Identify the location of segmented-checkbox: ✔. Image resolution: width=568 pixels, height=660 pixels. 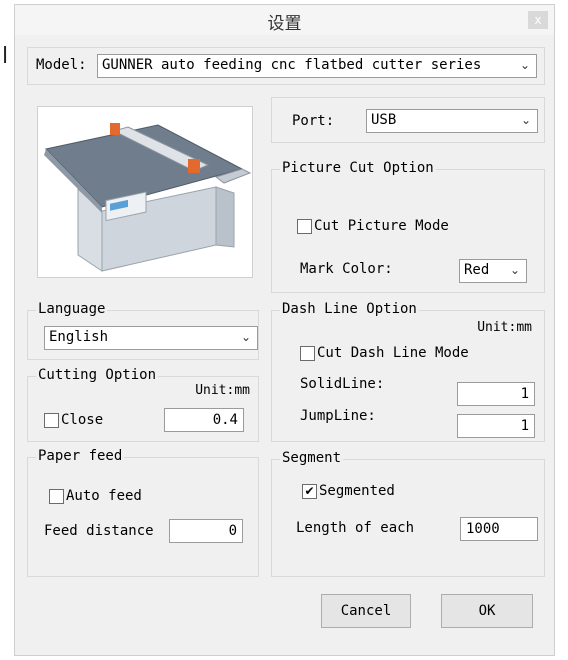
(309, 491).